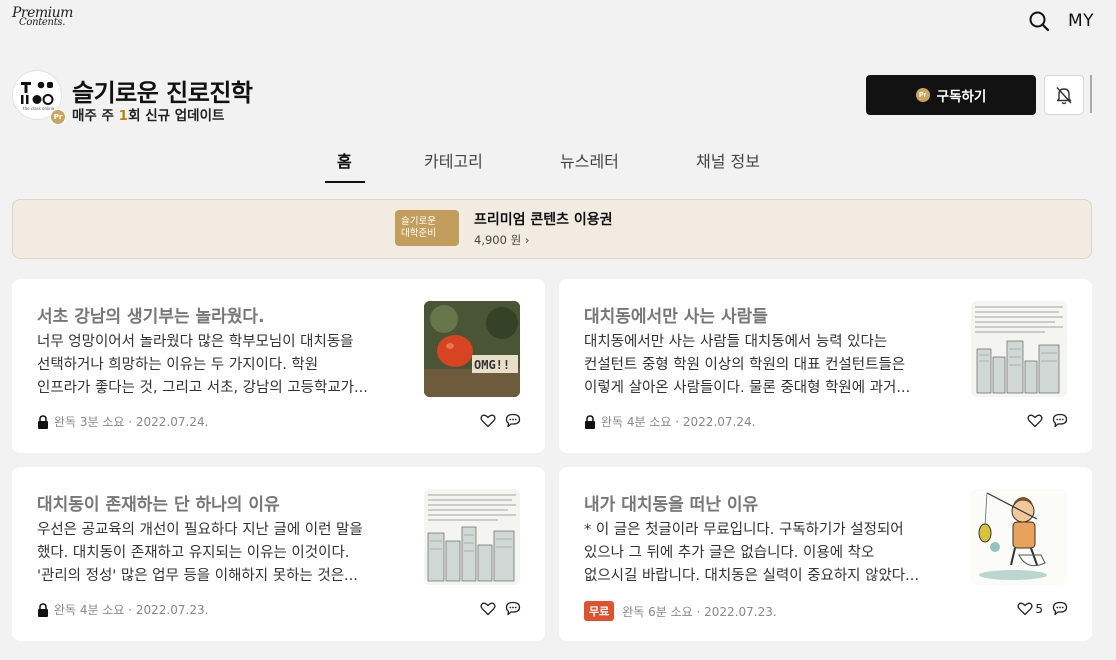 The height and width of the screenshot is (660, 1116). What do you see at coordinates (222, 314) in the screenshot?
I see `article-title: 서초 강남의 생기부는 놀라웠다.` at bounding box center [222, 314].